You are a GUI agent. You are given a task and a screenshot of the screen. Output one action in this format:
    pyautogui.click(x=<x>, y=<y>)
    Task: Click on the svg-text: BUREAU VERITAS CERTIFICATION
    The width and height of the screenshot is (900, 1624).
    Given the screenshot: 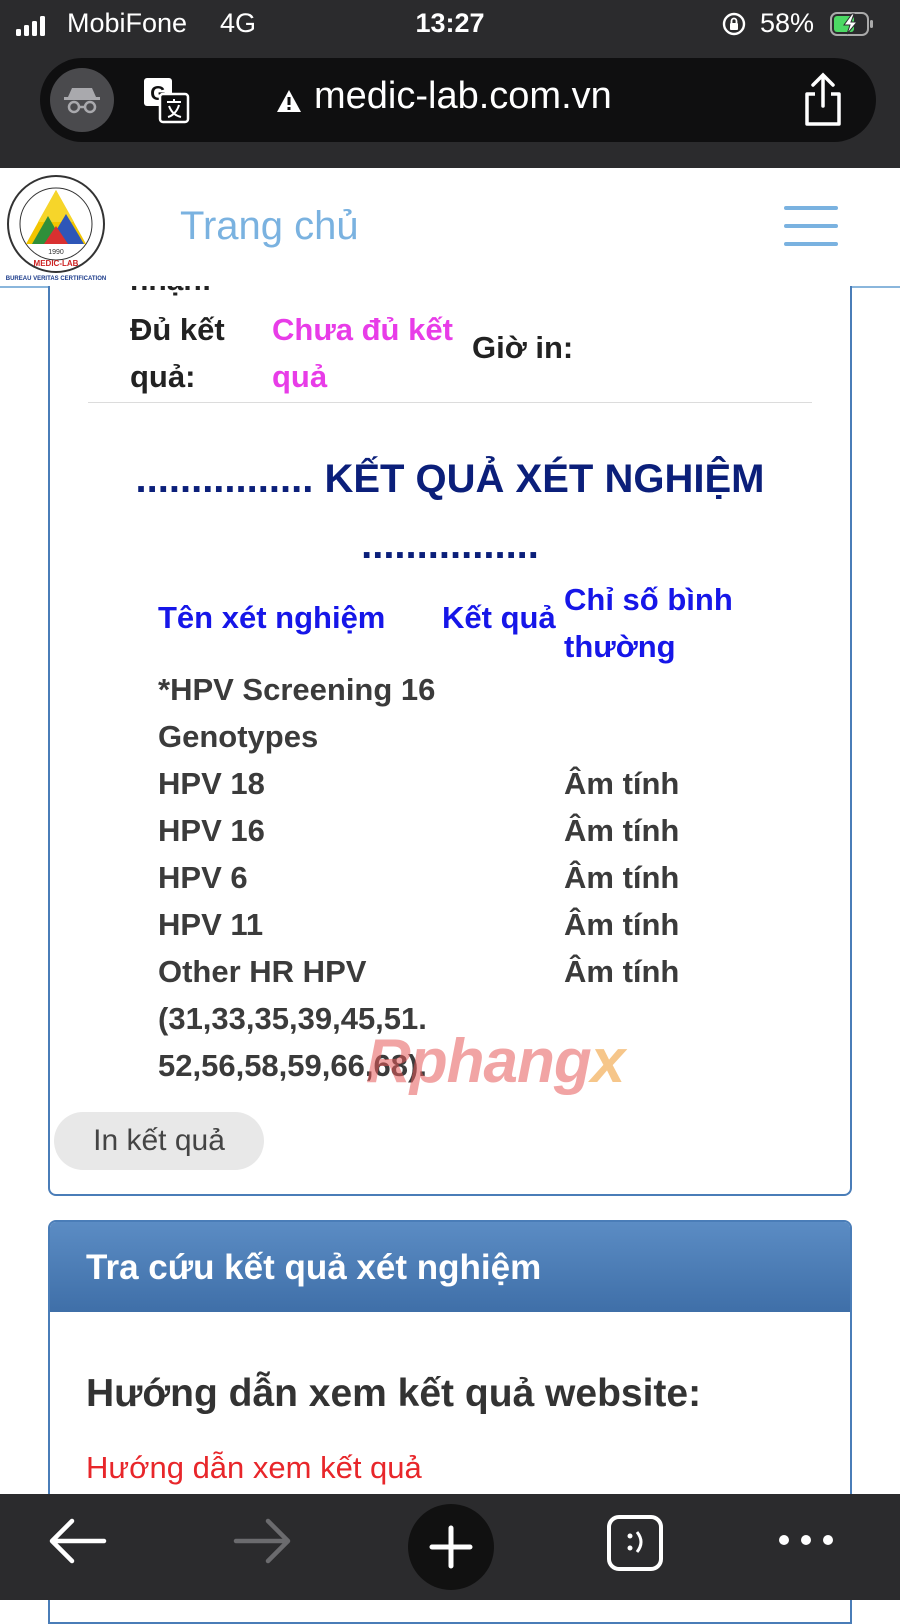 What is the action you would take?
    pyautogui.click(x=56, y=279)
    